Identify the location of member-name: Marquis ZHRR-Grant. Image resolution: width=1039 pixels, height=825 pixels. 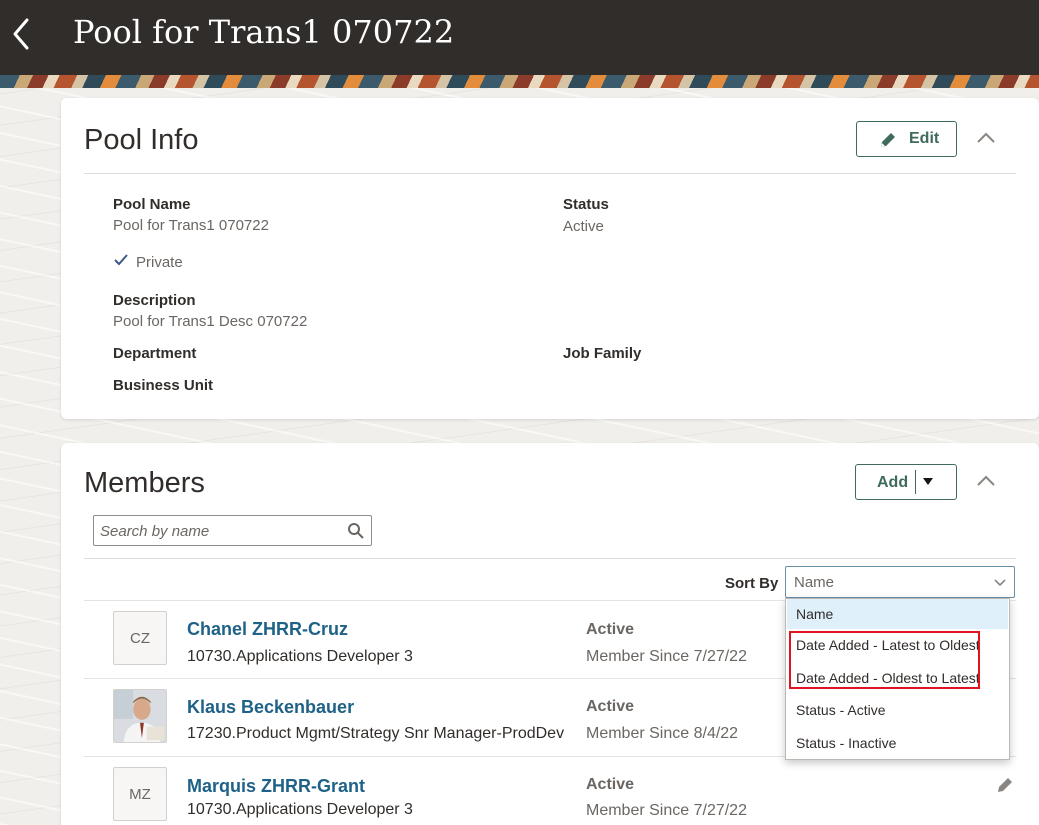
(276, 786).